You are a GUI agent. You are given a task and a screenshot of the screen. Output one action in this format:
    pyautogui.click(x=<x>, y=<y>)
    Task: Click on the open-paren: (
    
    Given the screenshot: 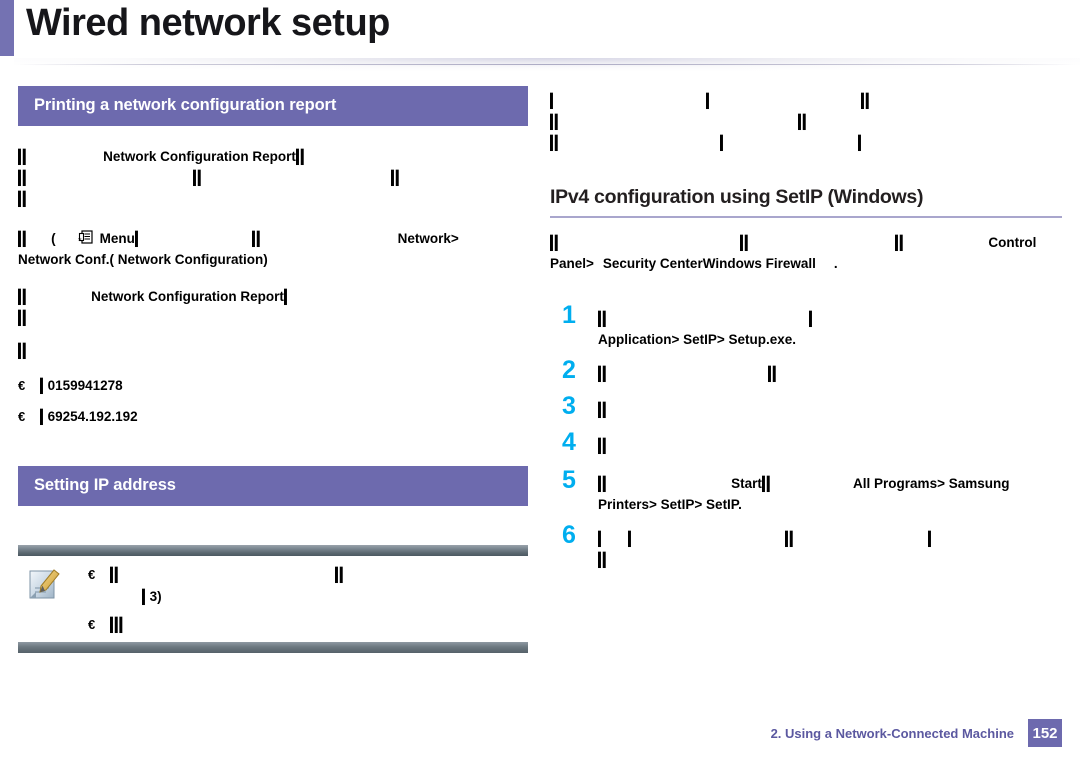 What is the action you would take?
    pyautogui.click(x=53, y=238)
    